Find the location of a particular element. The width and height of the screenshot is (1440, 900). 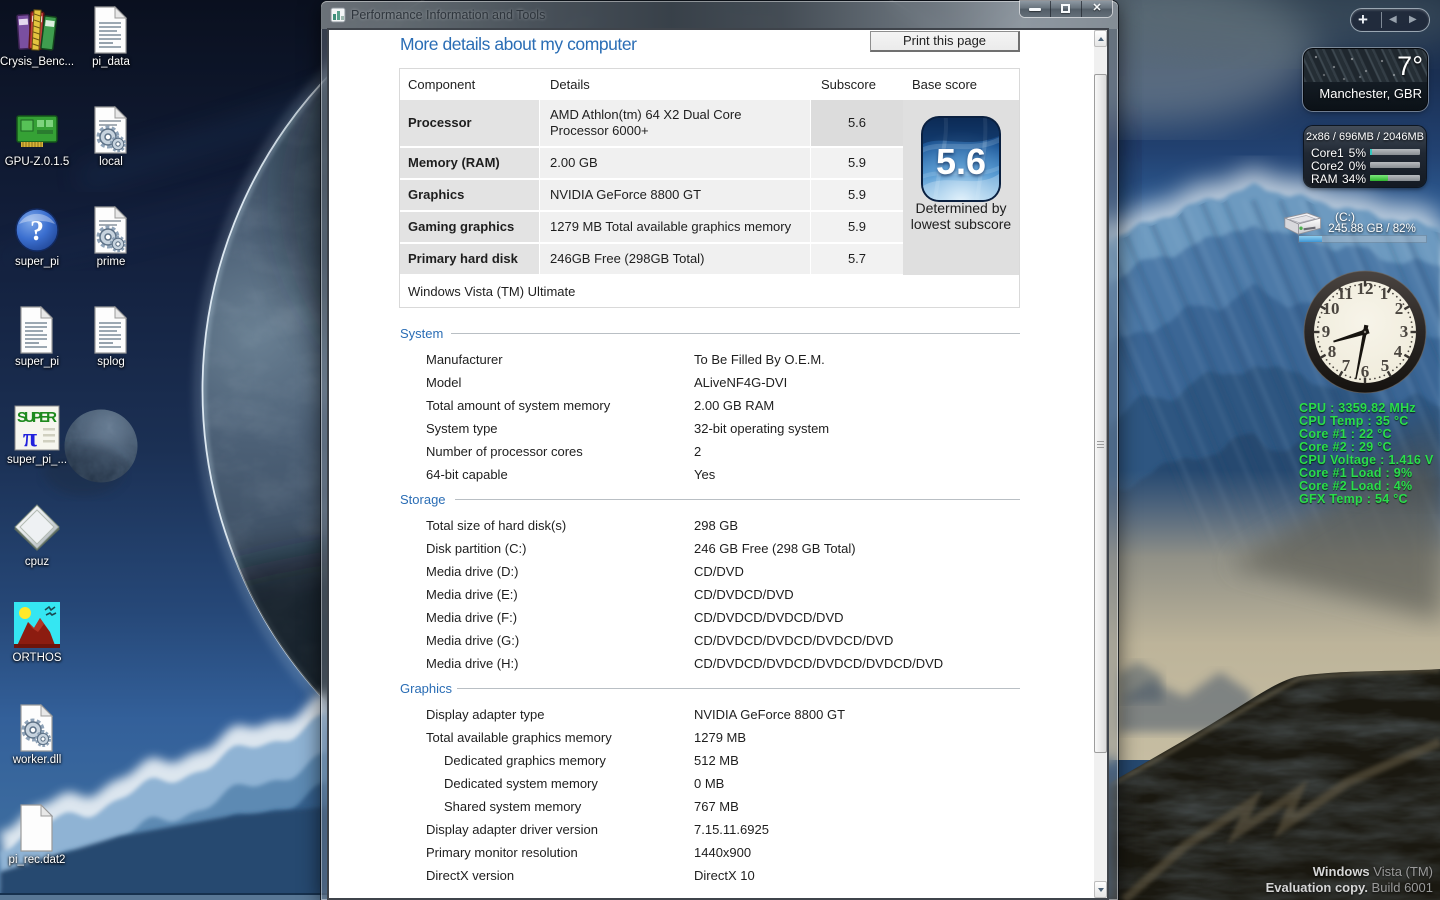

svg-text: 7 is located at coordinates (1346, 365).